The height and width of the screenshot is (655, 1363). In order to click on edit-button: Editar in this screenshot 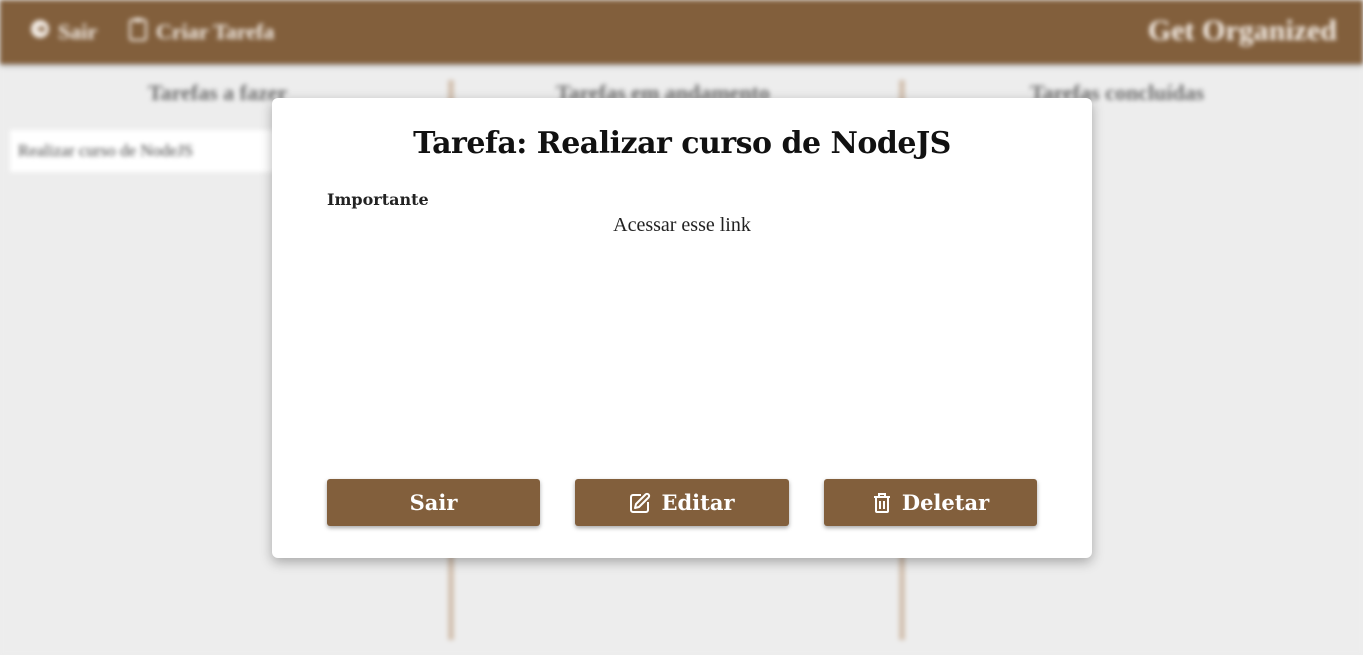, I will do `click(682, 502)`.